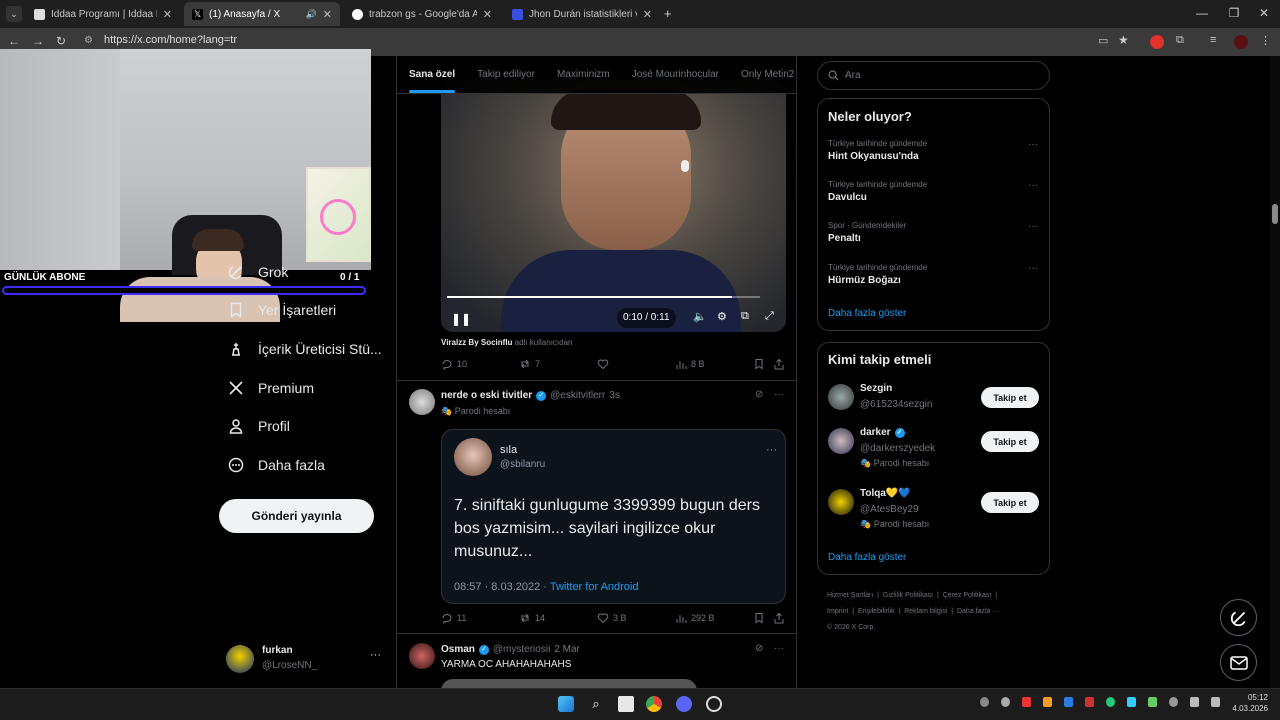 The image size is (1280, 720). What do you see at coordinates (767, 74) in the screenshot?
I see `tab-list-metin2: Only Metin2` at bounding box center [767, 74].